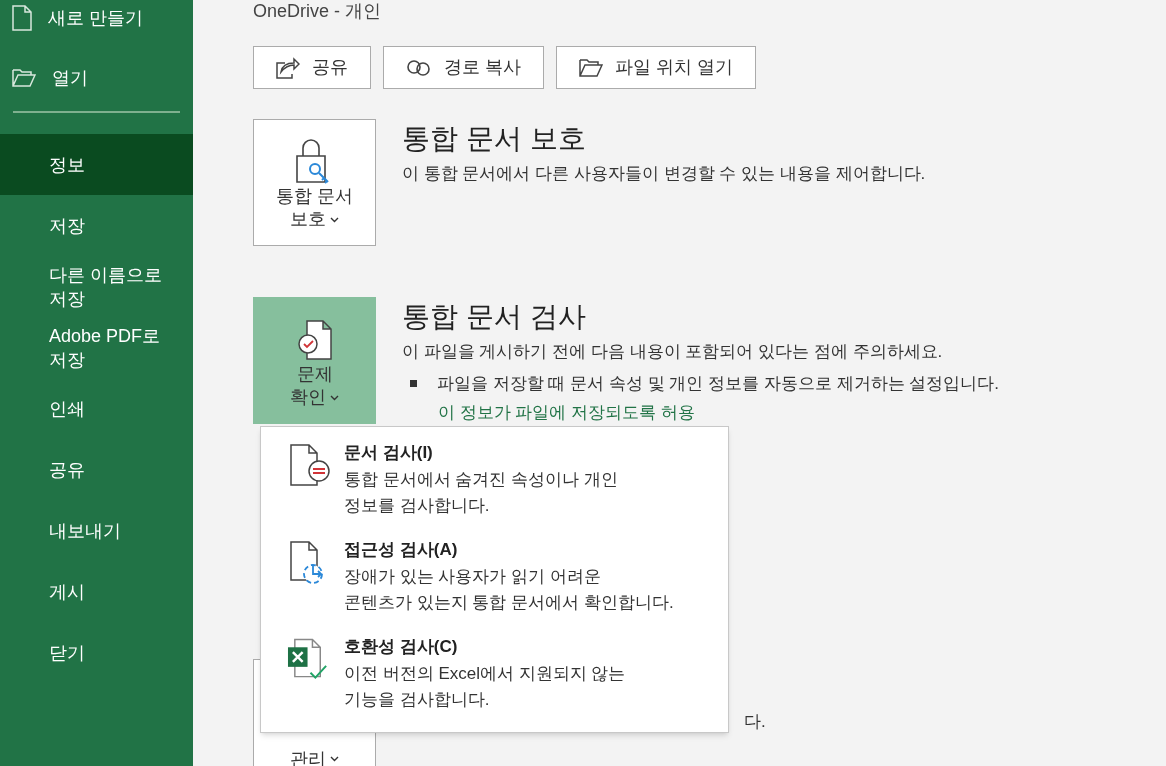  Describe the element at coordinates (96, 591) in the screenshot. I see `sidebar-item: 게시` at that location.